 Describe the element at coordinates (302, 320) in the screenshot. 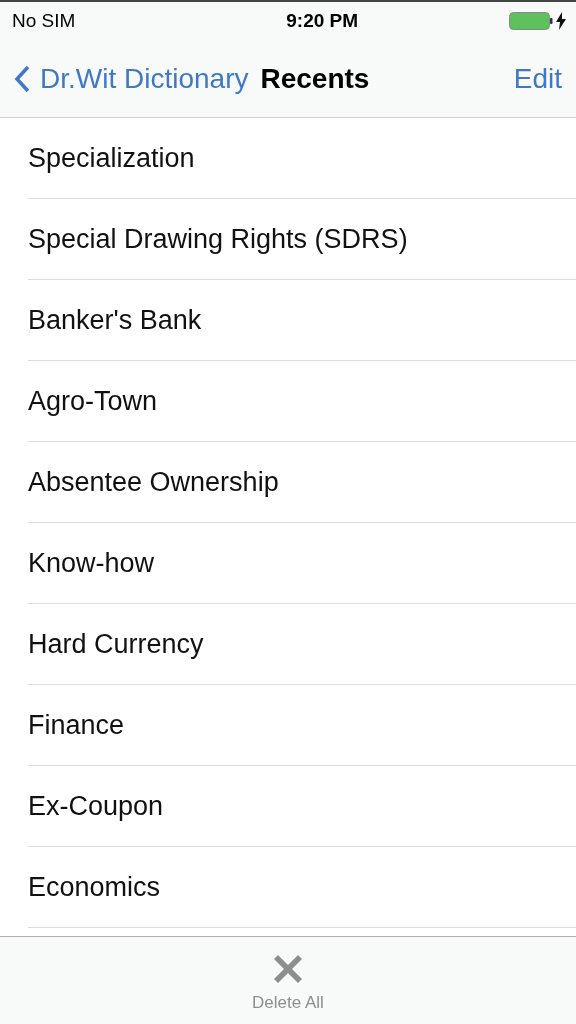

I see `list-item: Banker's Bank` at that location.